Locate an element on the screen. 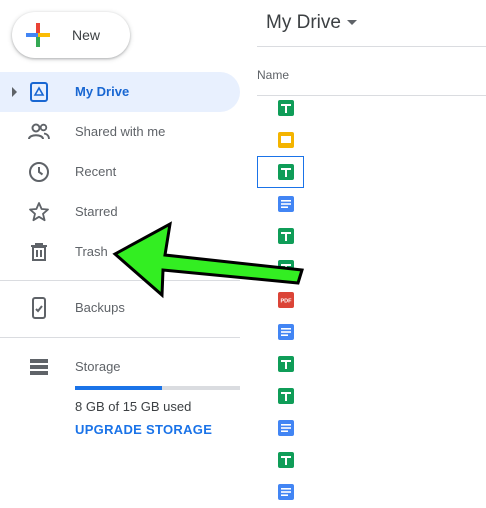 Image resolution: width=486 pixels, height=508 pixels. sidebar-item-label: Recent is located at coordinates (96, 171).